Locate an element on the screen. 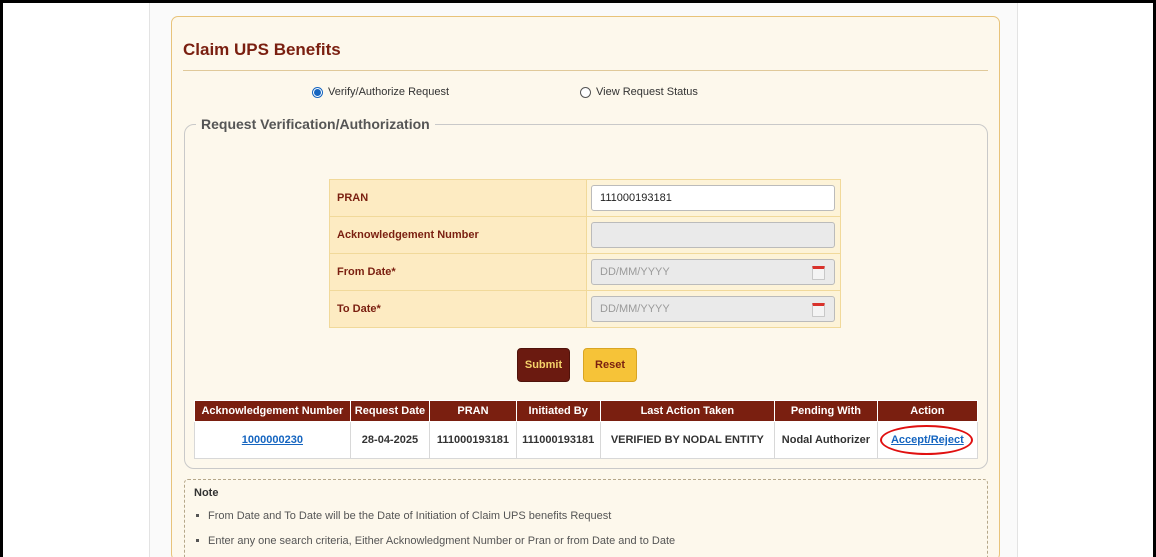 Image resolution: width=1156 pixels, height=557 pixels. title-divider is located at coordinates (585, 70).